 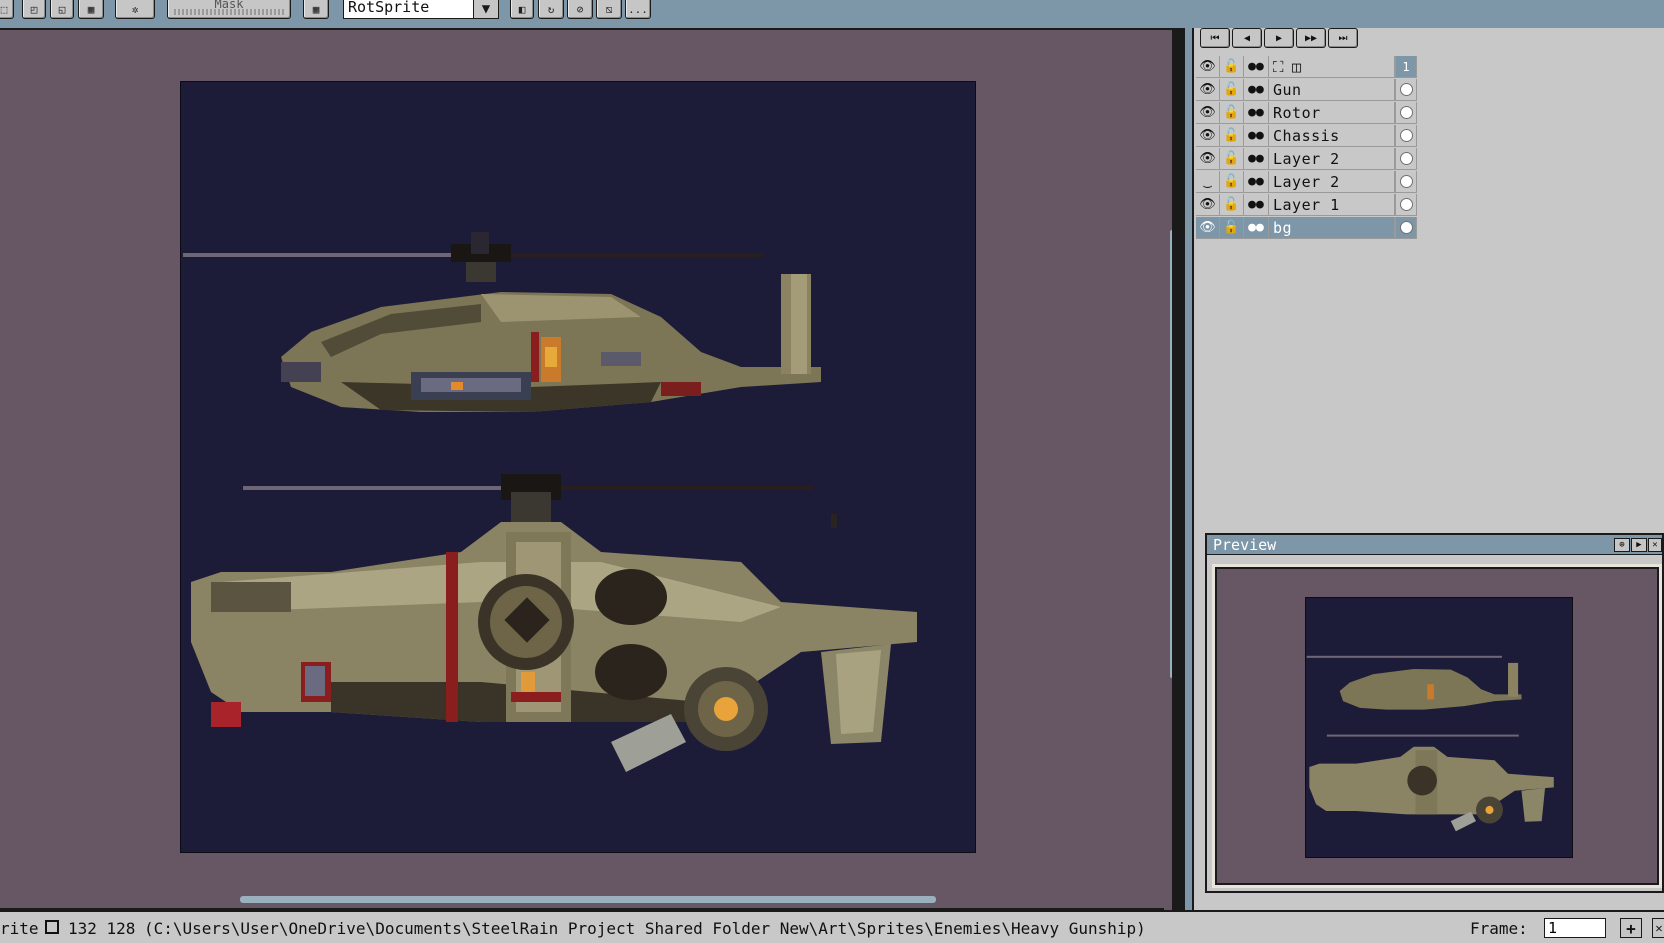 I want to click on layers-header-row: 👁 🔓 ●● ⛶ ◫ 1, so click(x=1310, y=67).